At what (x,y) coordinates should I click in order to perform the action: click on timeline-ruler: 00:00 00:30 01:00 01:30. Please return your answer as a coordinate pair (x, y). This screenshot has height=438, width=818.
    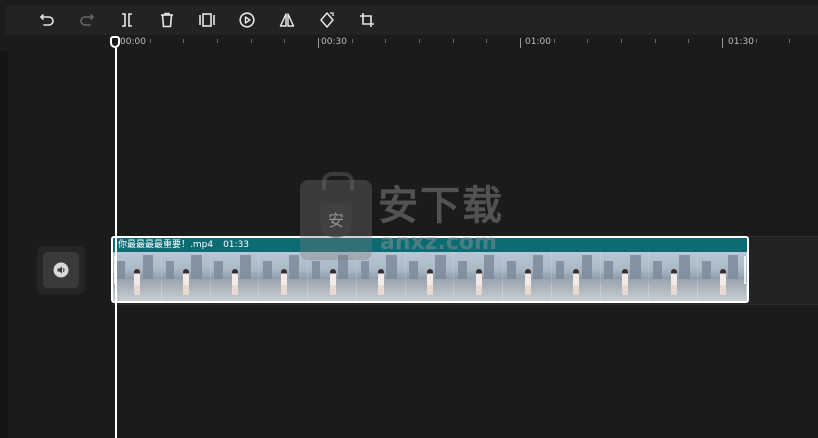
    Looking at the image, I should click on (409, 43).